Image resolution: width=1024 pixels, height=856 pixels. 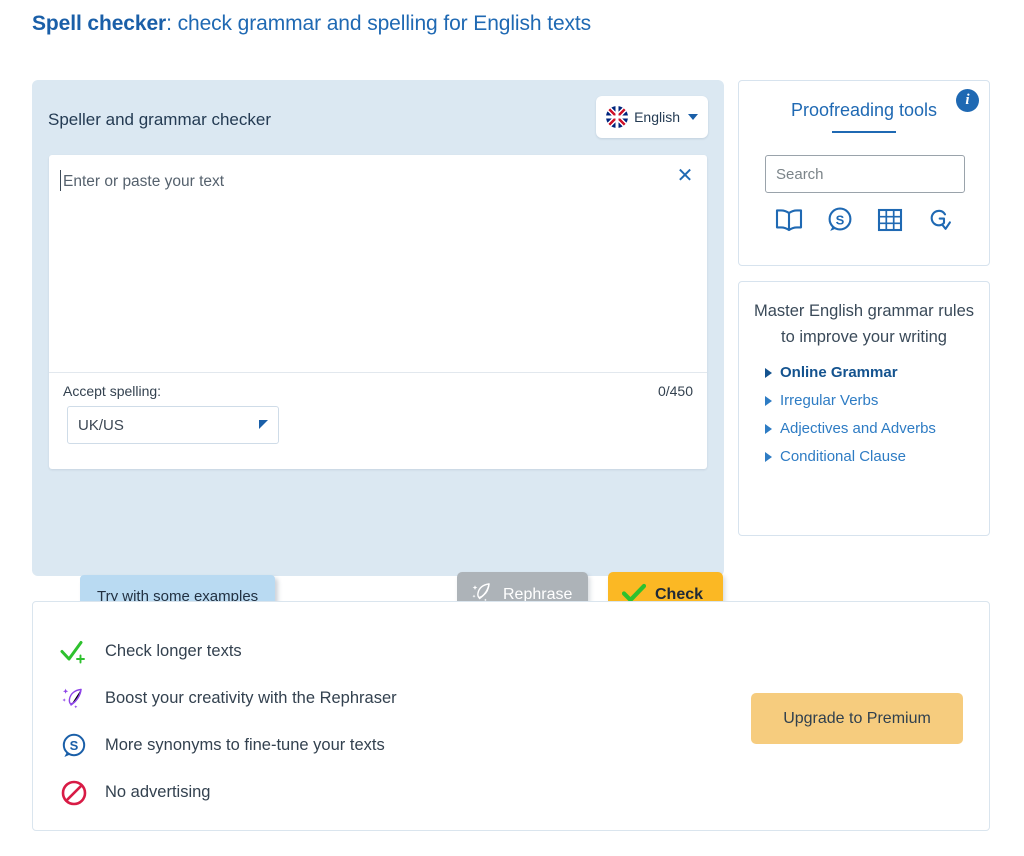 I want to click on benefit-label: No advertising, so click(x=158, y=792).